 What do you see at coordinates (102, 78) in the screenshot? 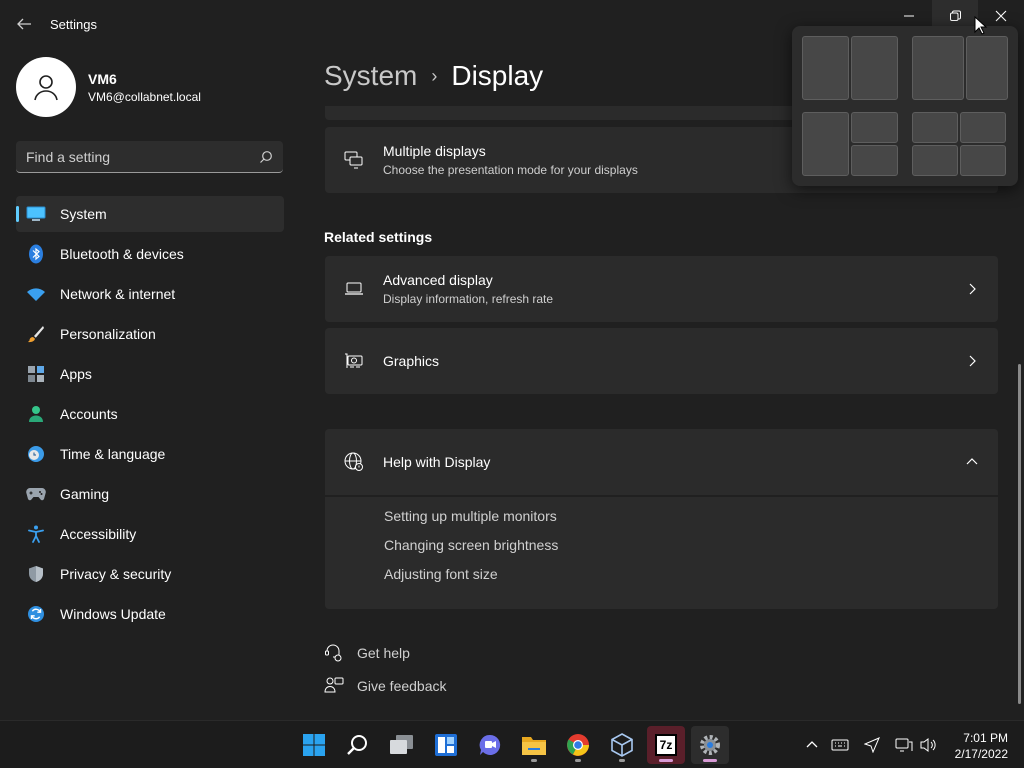
I see `profile-name: VM6` at bounding box center [102, 78].